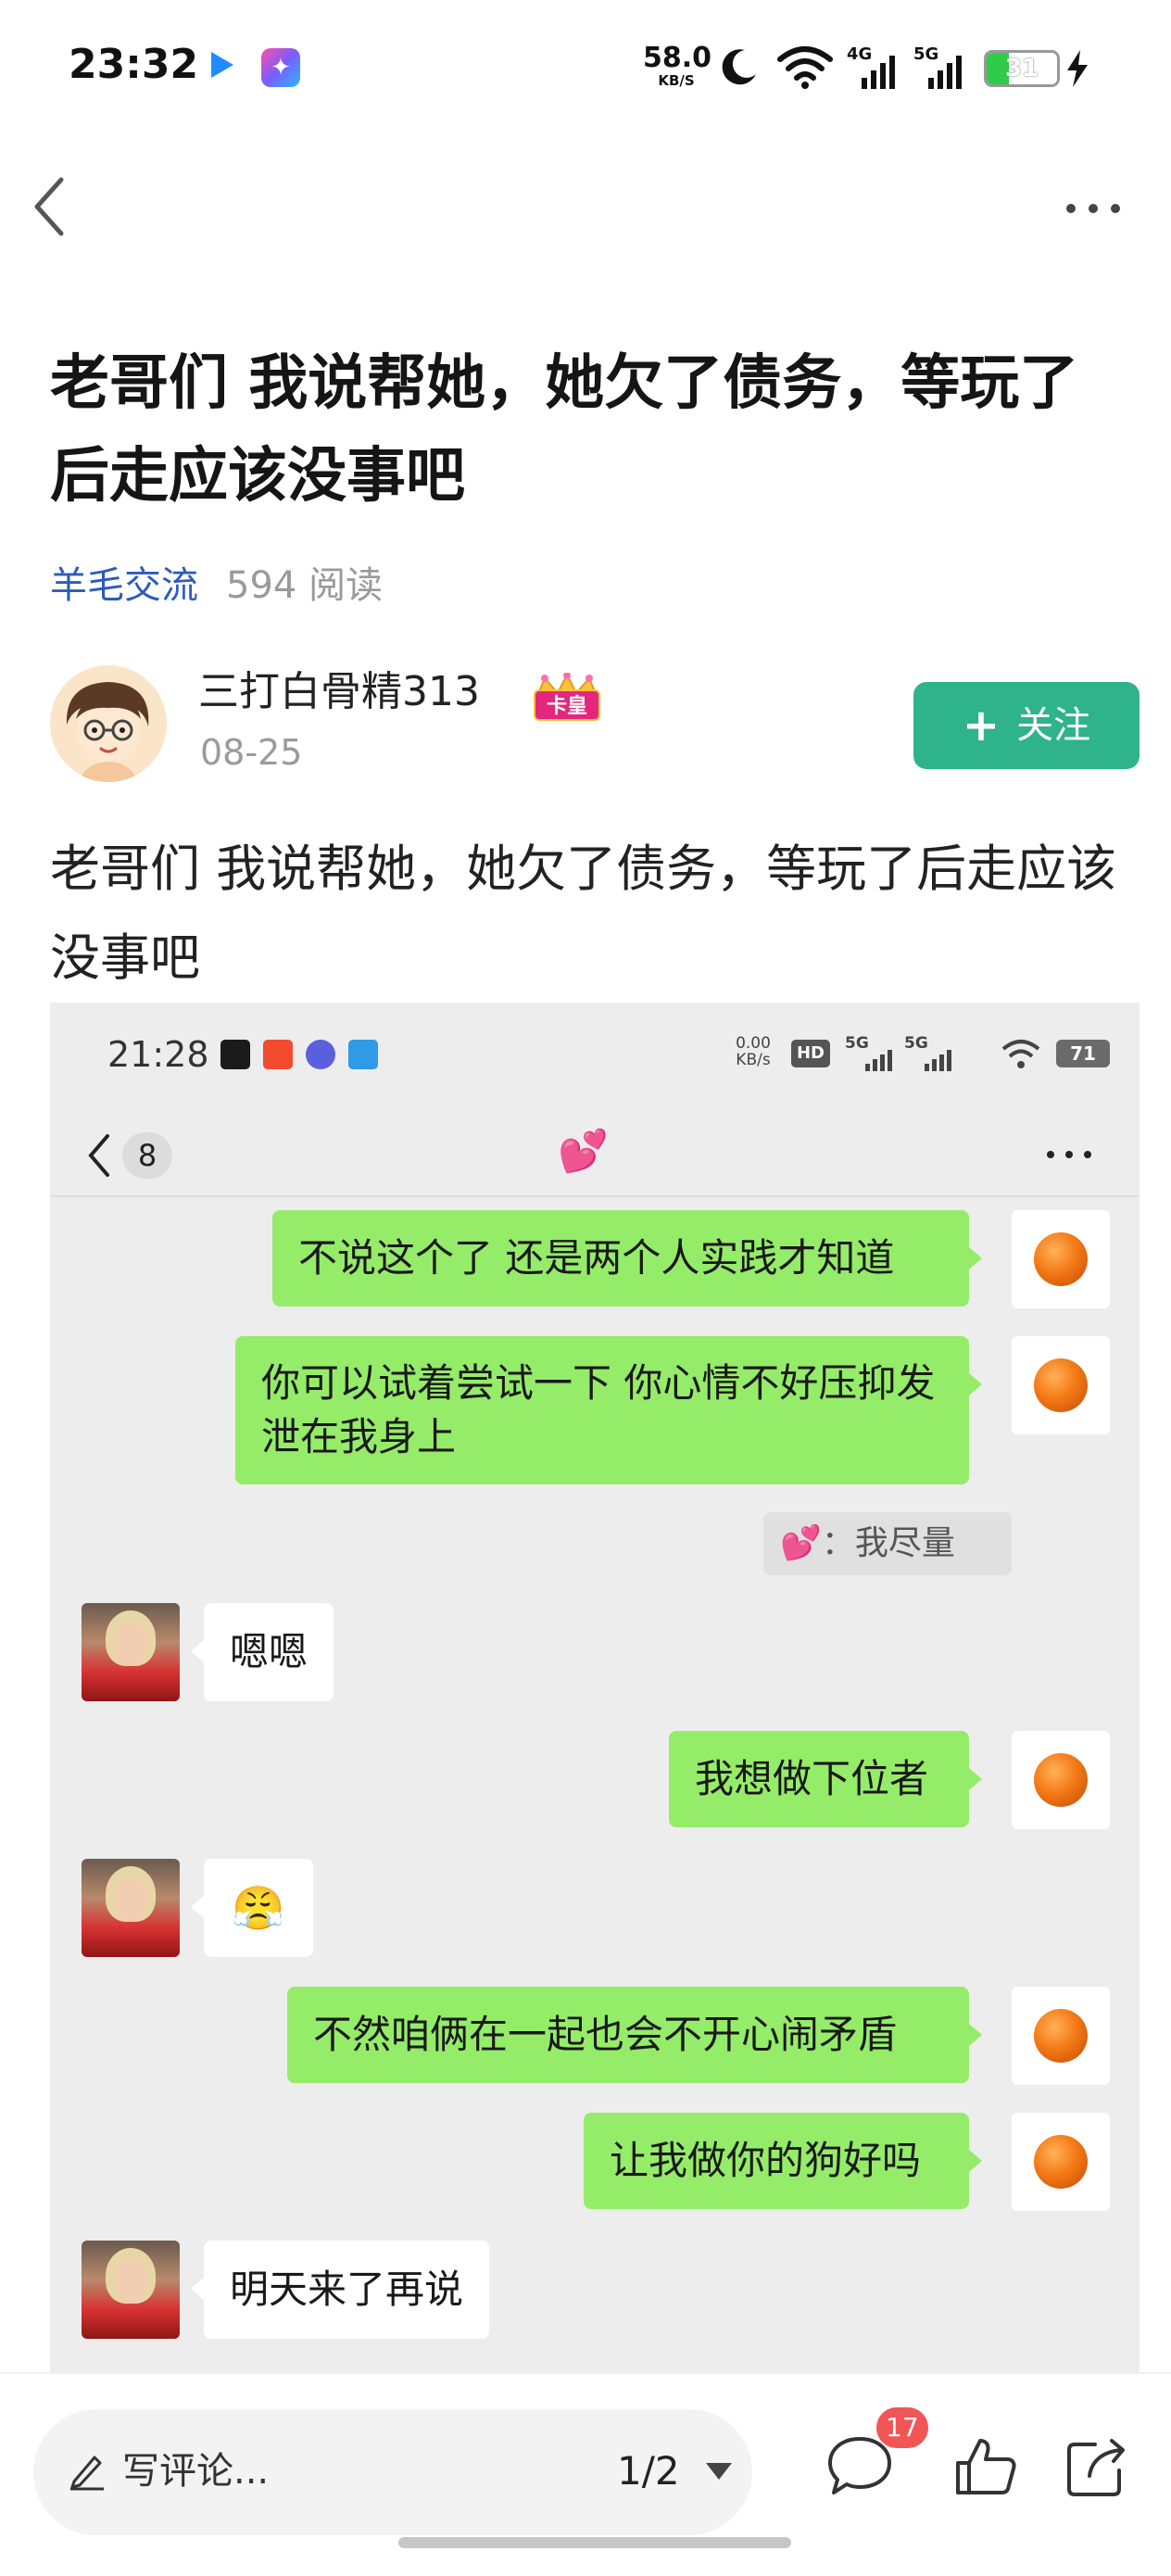 This screenshot has width=1171, height=2576. I want to click on shopping-app-icon, so click(278, 1055).